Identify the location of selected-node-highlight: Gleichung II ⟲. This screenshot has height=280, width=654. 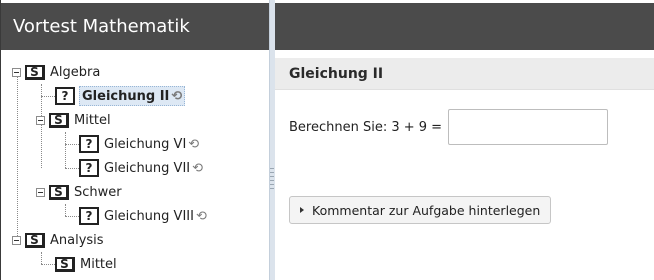
(132, 96).